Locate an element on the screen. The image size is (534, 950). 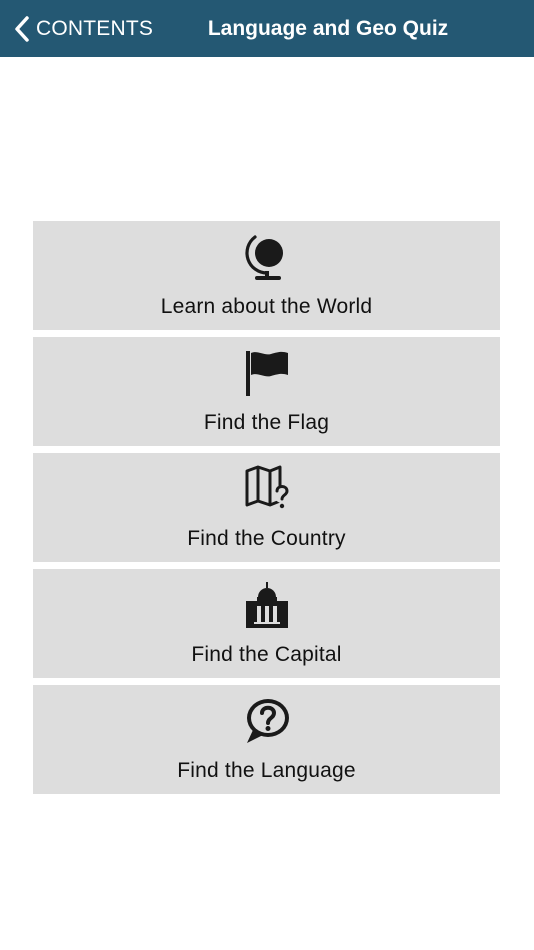
chevron-left-icon is located at coordinates (22, 28).